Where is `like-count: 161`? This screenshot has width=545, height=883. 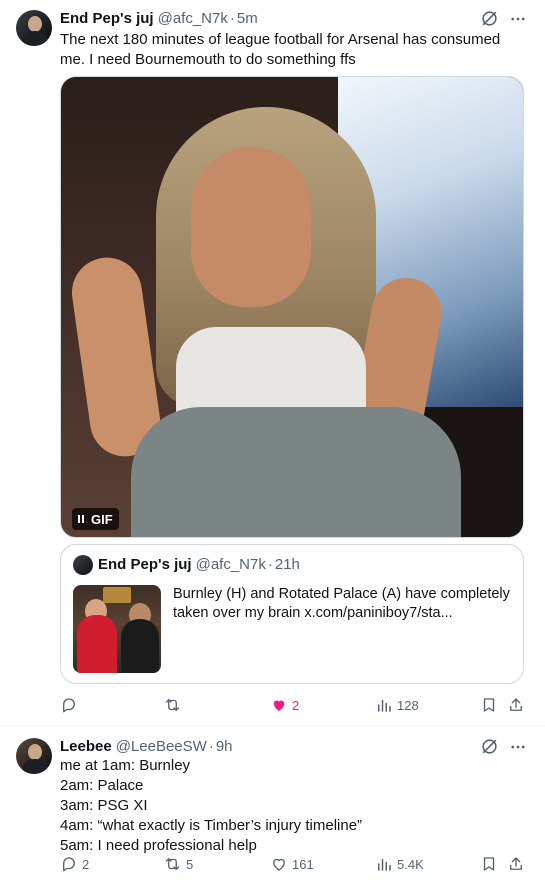 like-count: 161 is located at coordinates (303, 864).